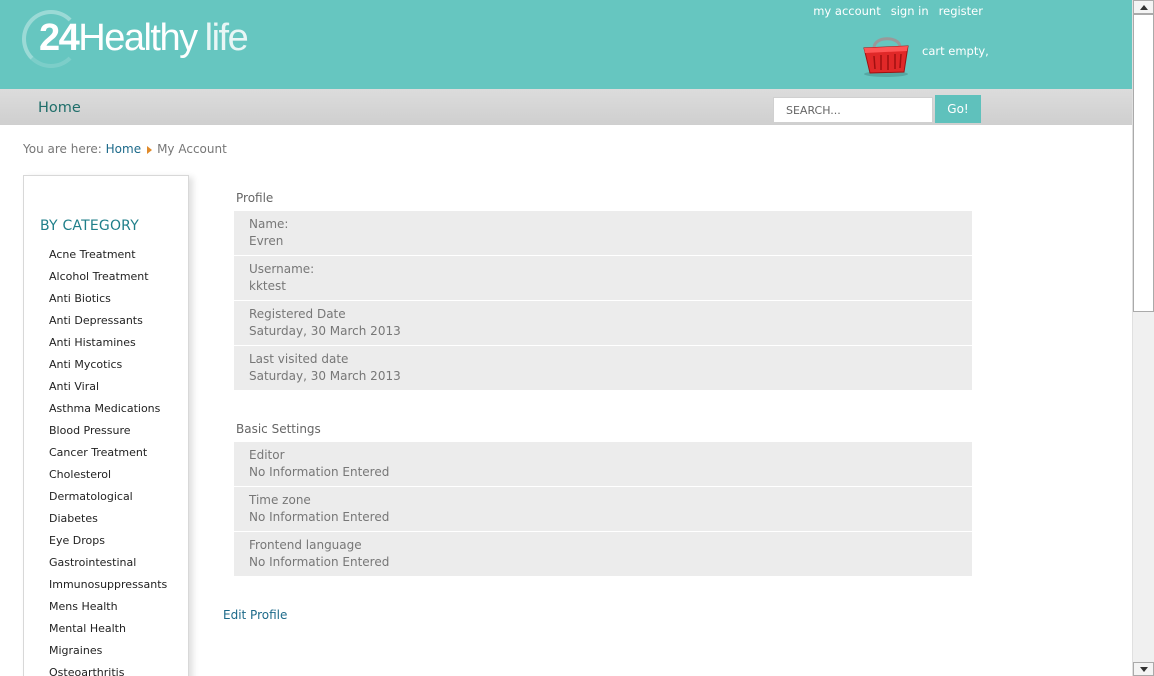 The image size is (1154, 676). I want to click on category-item: Osteoarthritis, so click(108, 671).